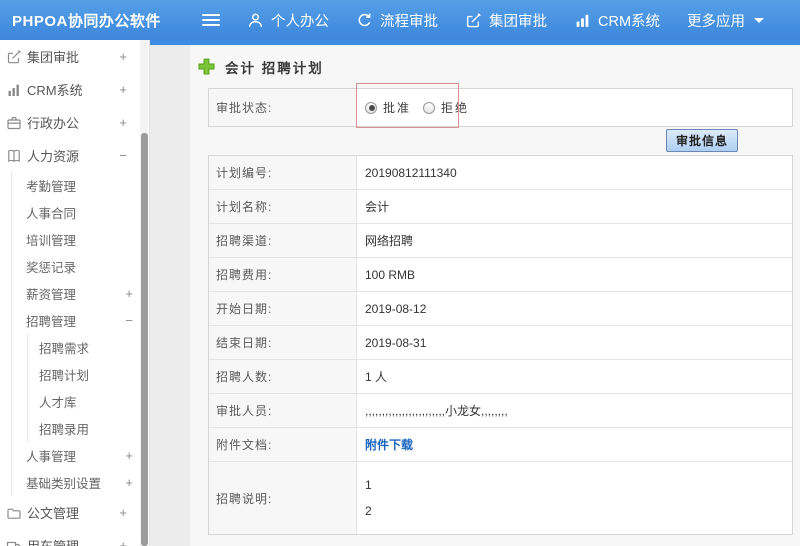  What do you see at coordinates (500, 173) in the screenshot?
I see `table-row: 计划编号: 20190812111340` at bounding box center [500, 173].